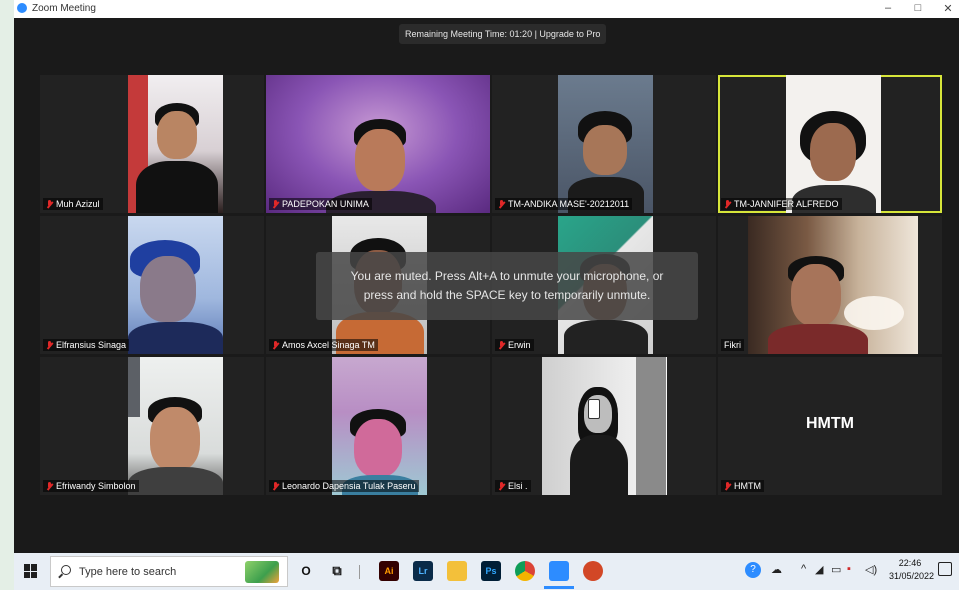 The width and height of the screenshot is (959, 590). What do you see at coordinates (525, 571) in the screenshot?
I see `chrome-icon` at bounding box center [525, 571].